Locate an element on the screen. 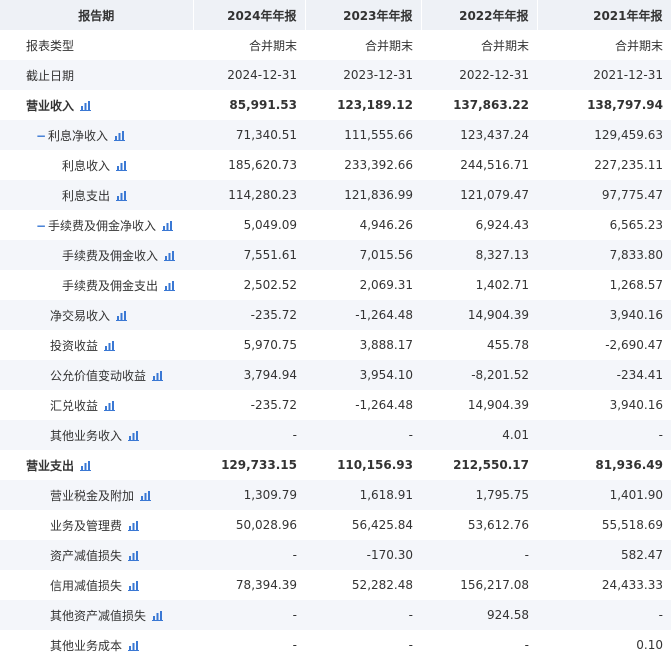 The image size is (671, 660). row-label: 净交易收入 is located at coordinates (80, 315).